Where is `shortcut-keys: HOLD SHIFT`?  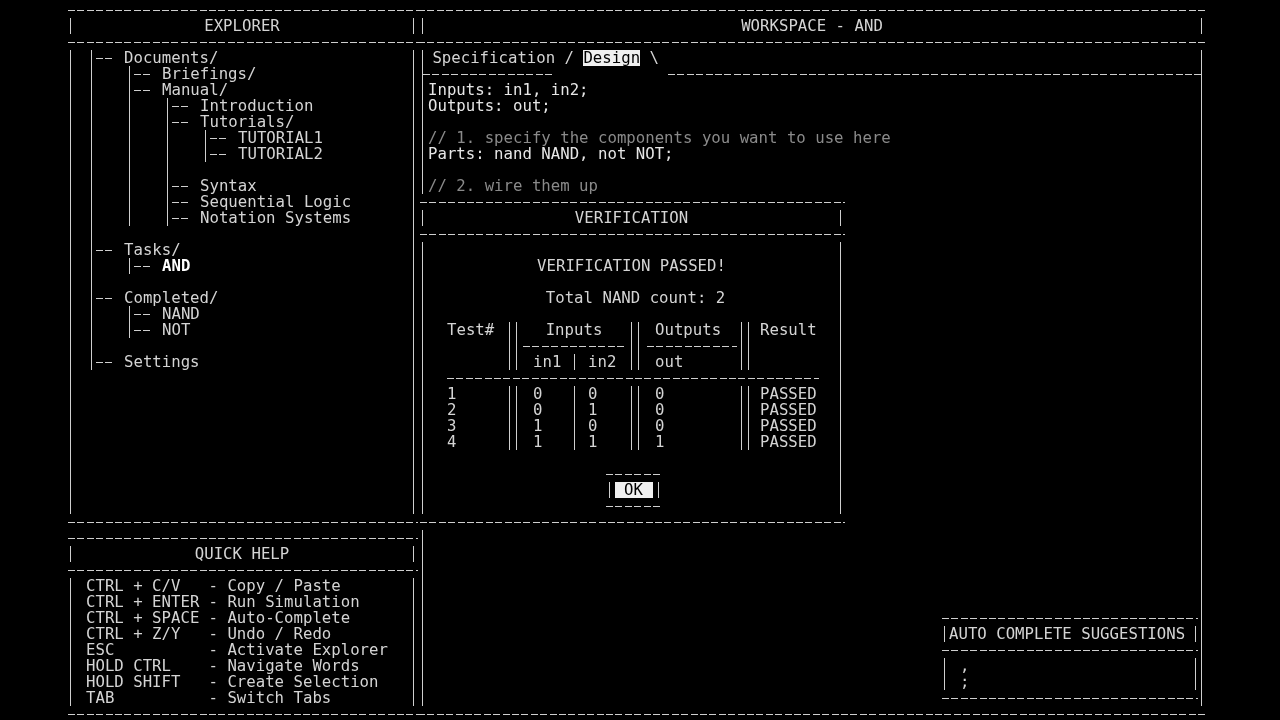
shortcut-keys: HOLD SHIFT is located at coordinates (147, 682).